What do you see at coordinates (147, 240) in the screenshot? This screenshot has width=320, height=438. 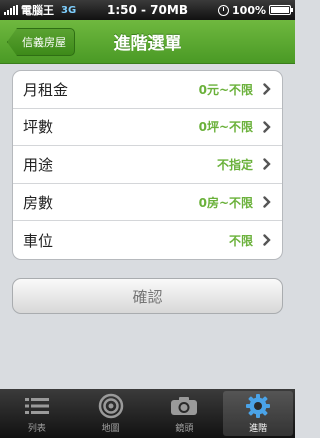 I see `option-row-parking: 車位 不限` at bounding box center [147, 240].